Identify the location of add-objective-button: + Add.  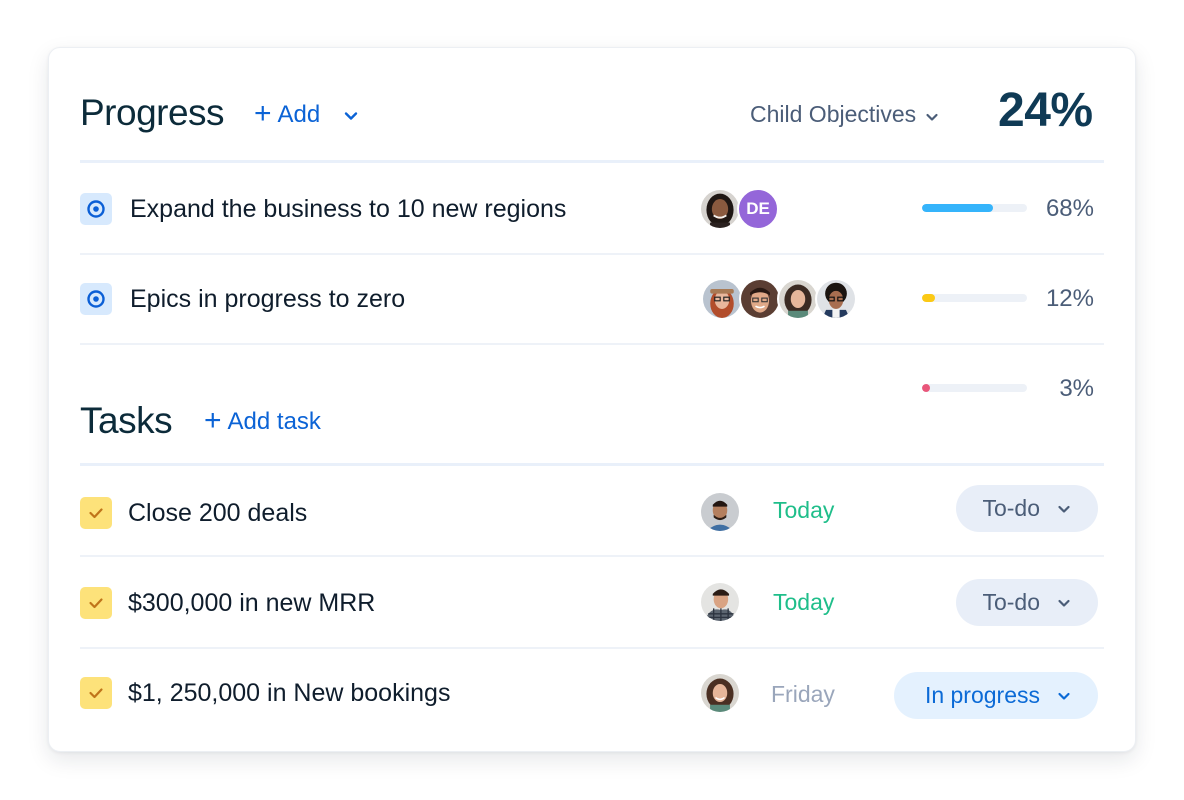
(287, 113).